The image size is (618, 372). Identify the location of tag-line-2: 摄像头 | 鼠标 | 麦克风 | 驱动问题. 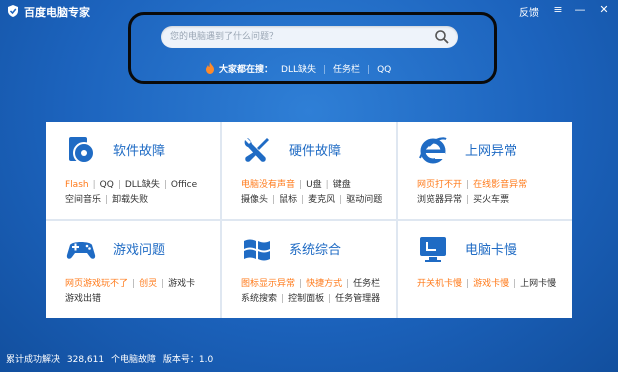
(311, 198).